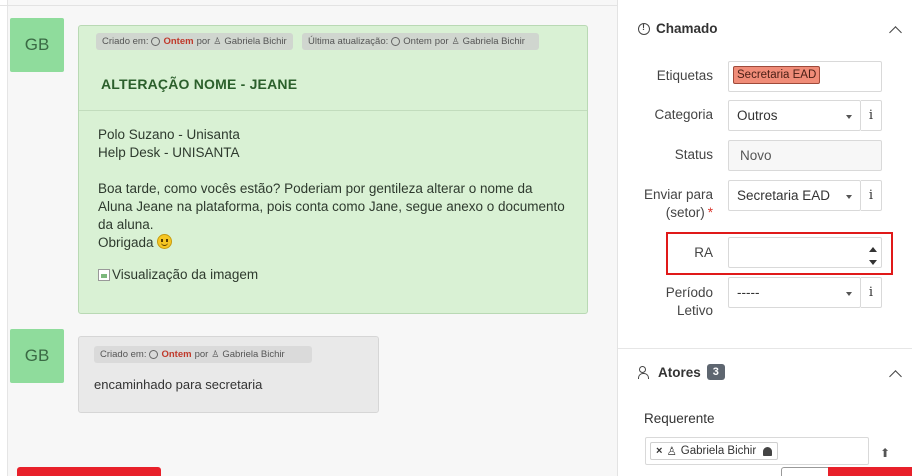 This screenshot has height=476, width=912. What do you see at coordinates (871, 195) in the screenshot?
I see `send-to-info-button: i` at bounding box center [871, 195].